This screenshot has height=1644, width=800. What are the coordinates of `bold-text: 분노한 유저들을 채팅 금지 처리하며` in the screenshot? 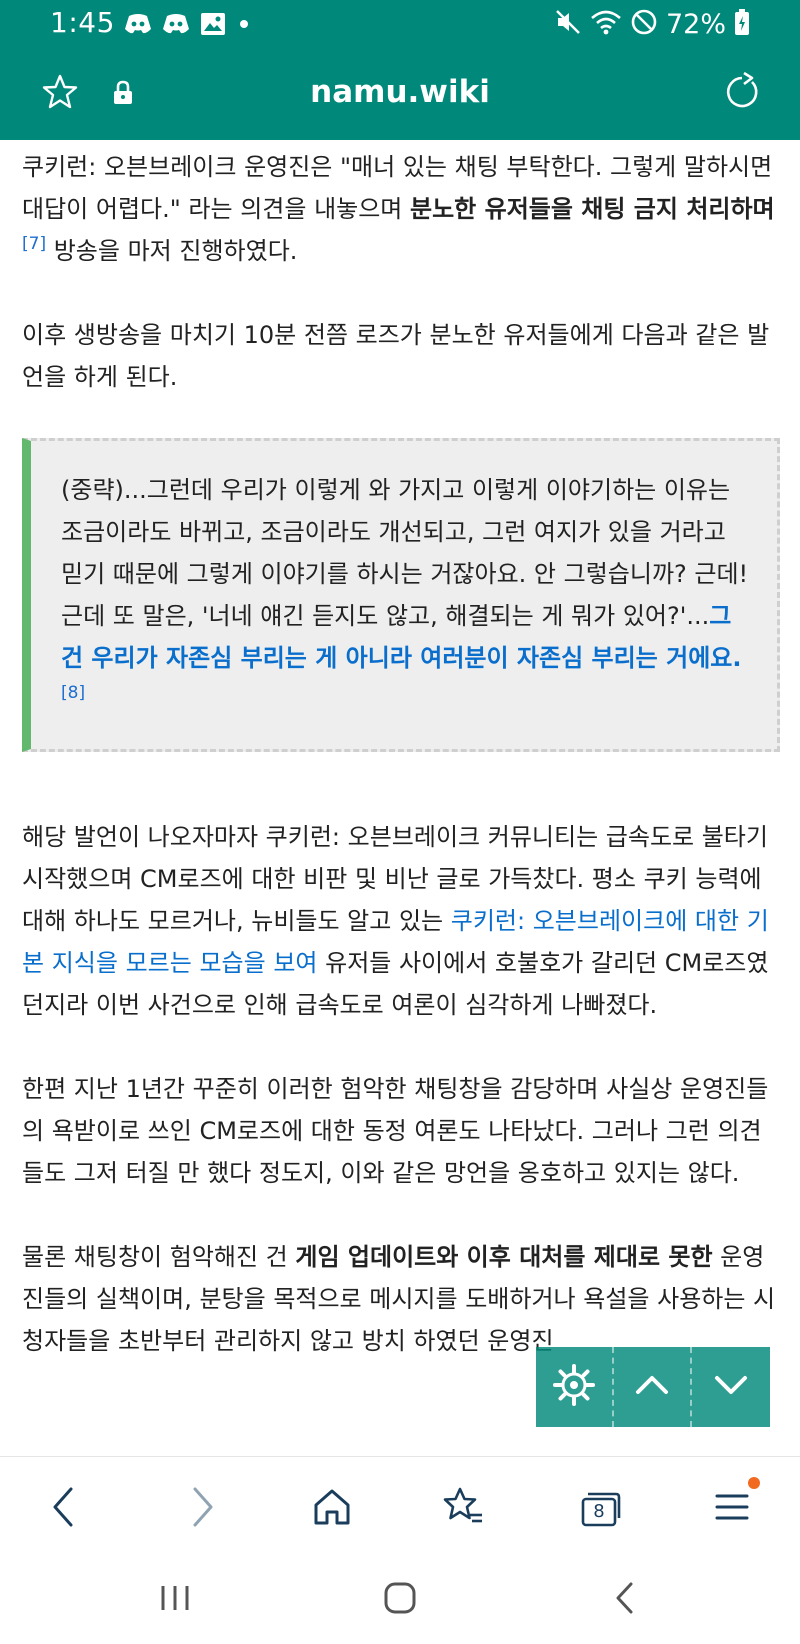 It's located at (592, 209).